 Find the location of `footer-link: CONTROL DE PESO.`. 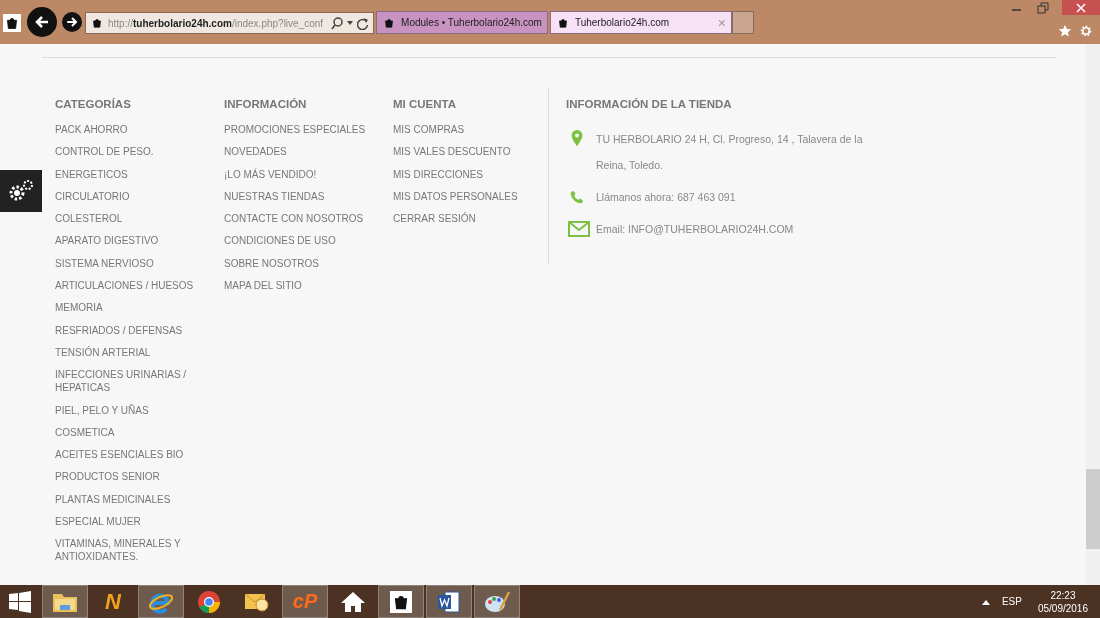

footer-link: CONTROL DE PESO. is located at coordinates (132, 152).